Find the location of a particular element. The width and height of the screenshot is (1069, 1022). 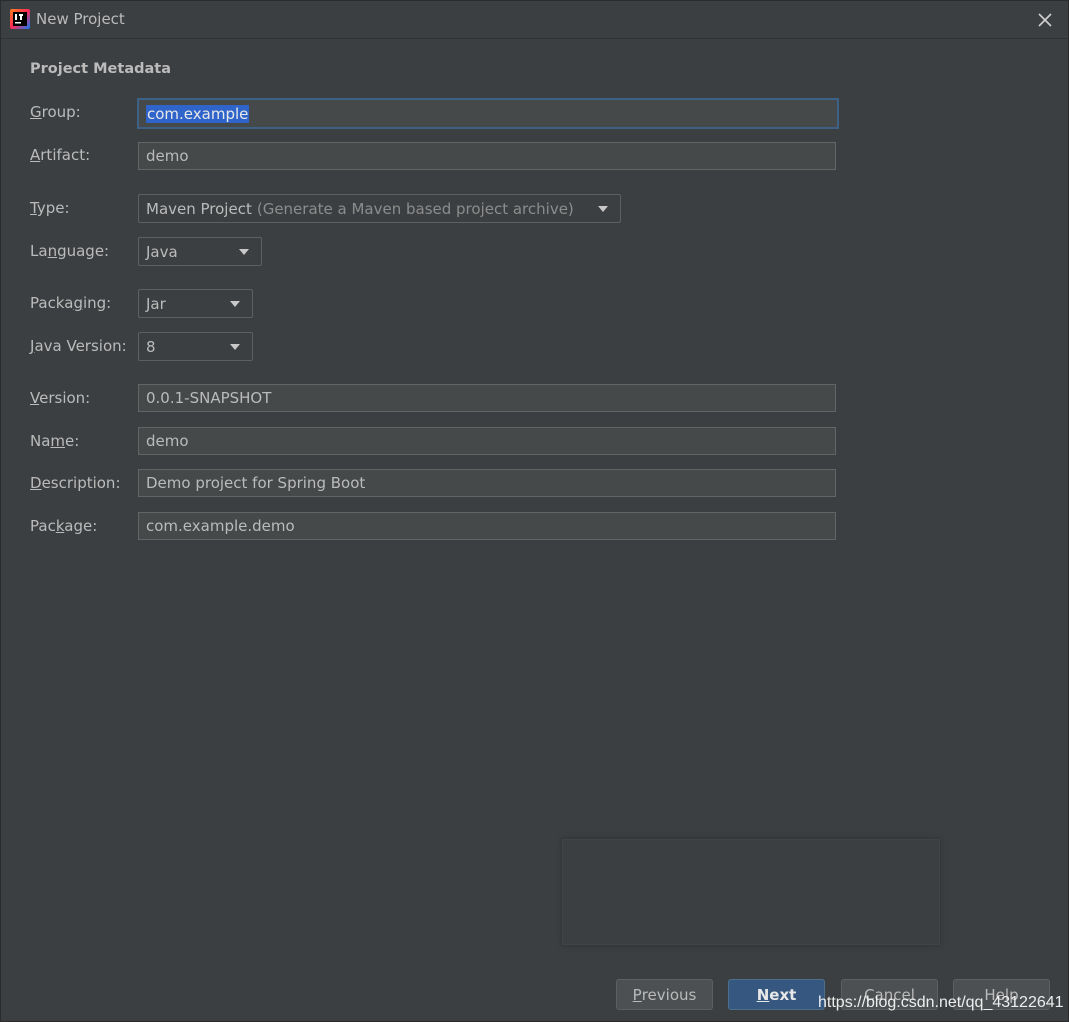

version-input: 0.0.1-SNAPSHOT is located at coordinates (487, 398).